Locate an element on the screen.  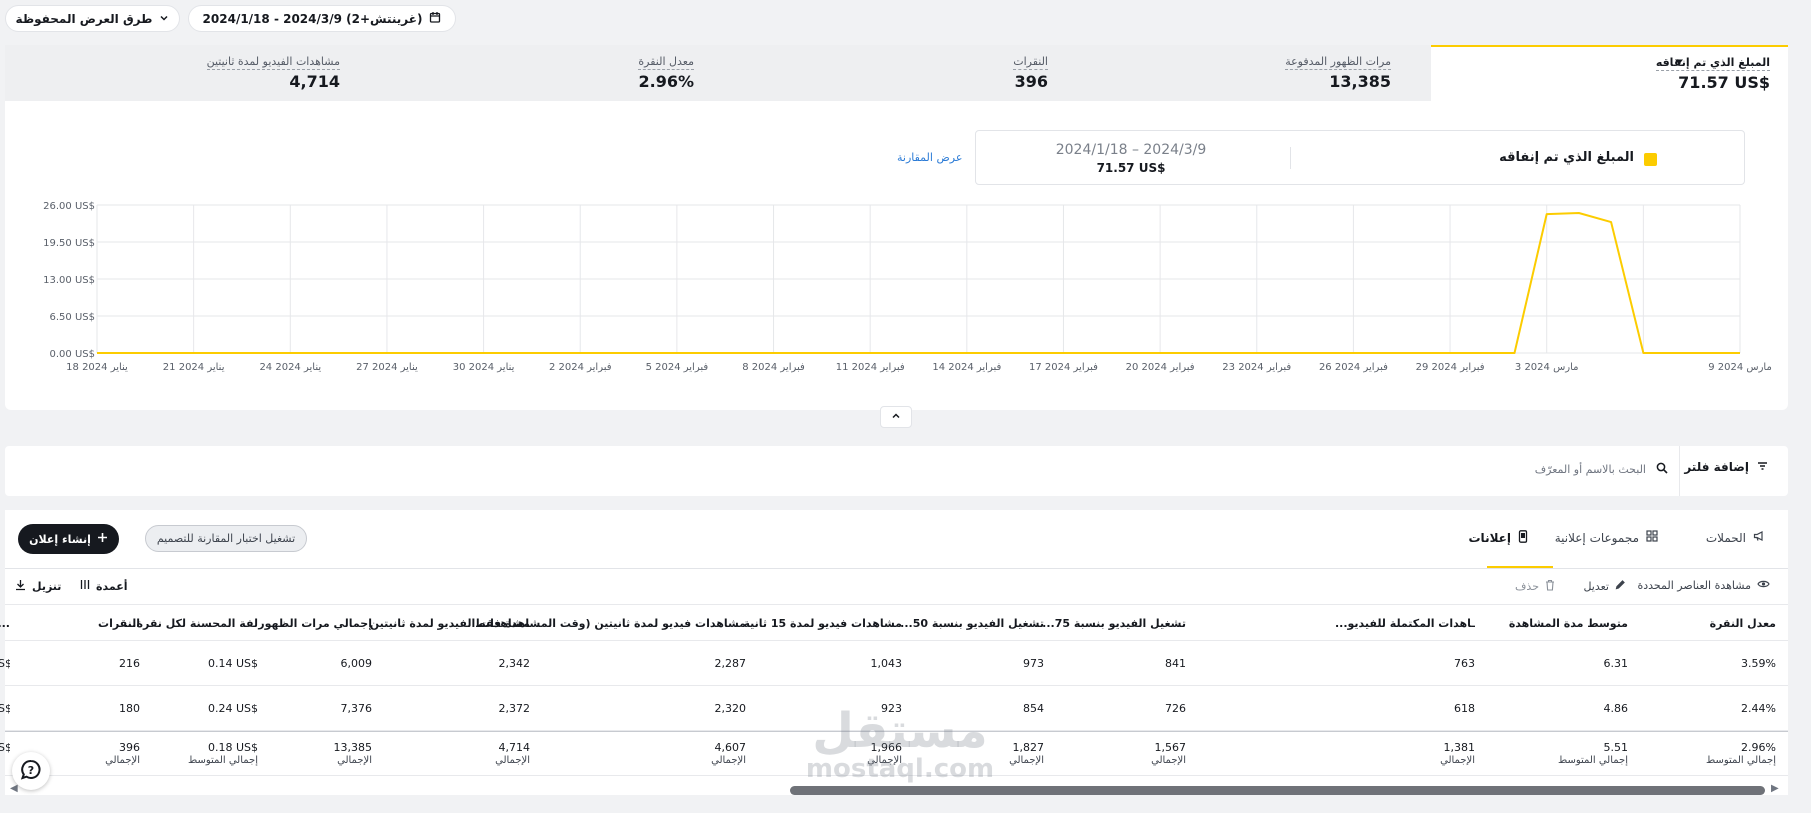
add-filter-label: إضافة فلتر is located at coordinates (1716, 467).